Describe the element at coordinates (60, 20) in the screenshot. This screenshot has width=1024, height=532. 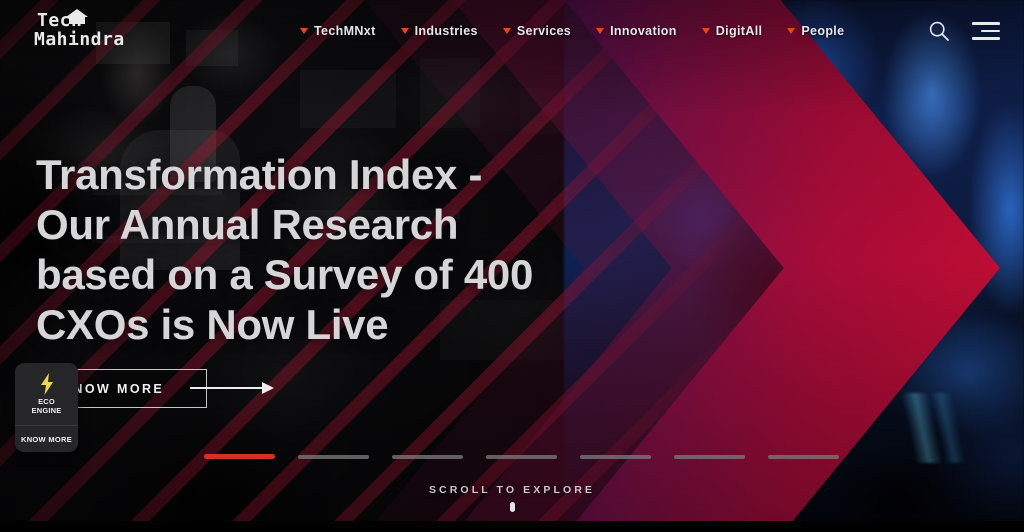
I see `brand-logo-line1: Tech` at that location.